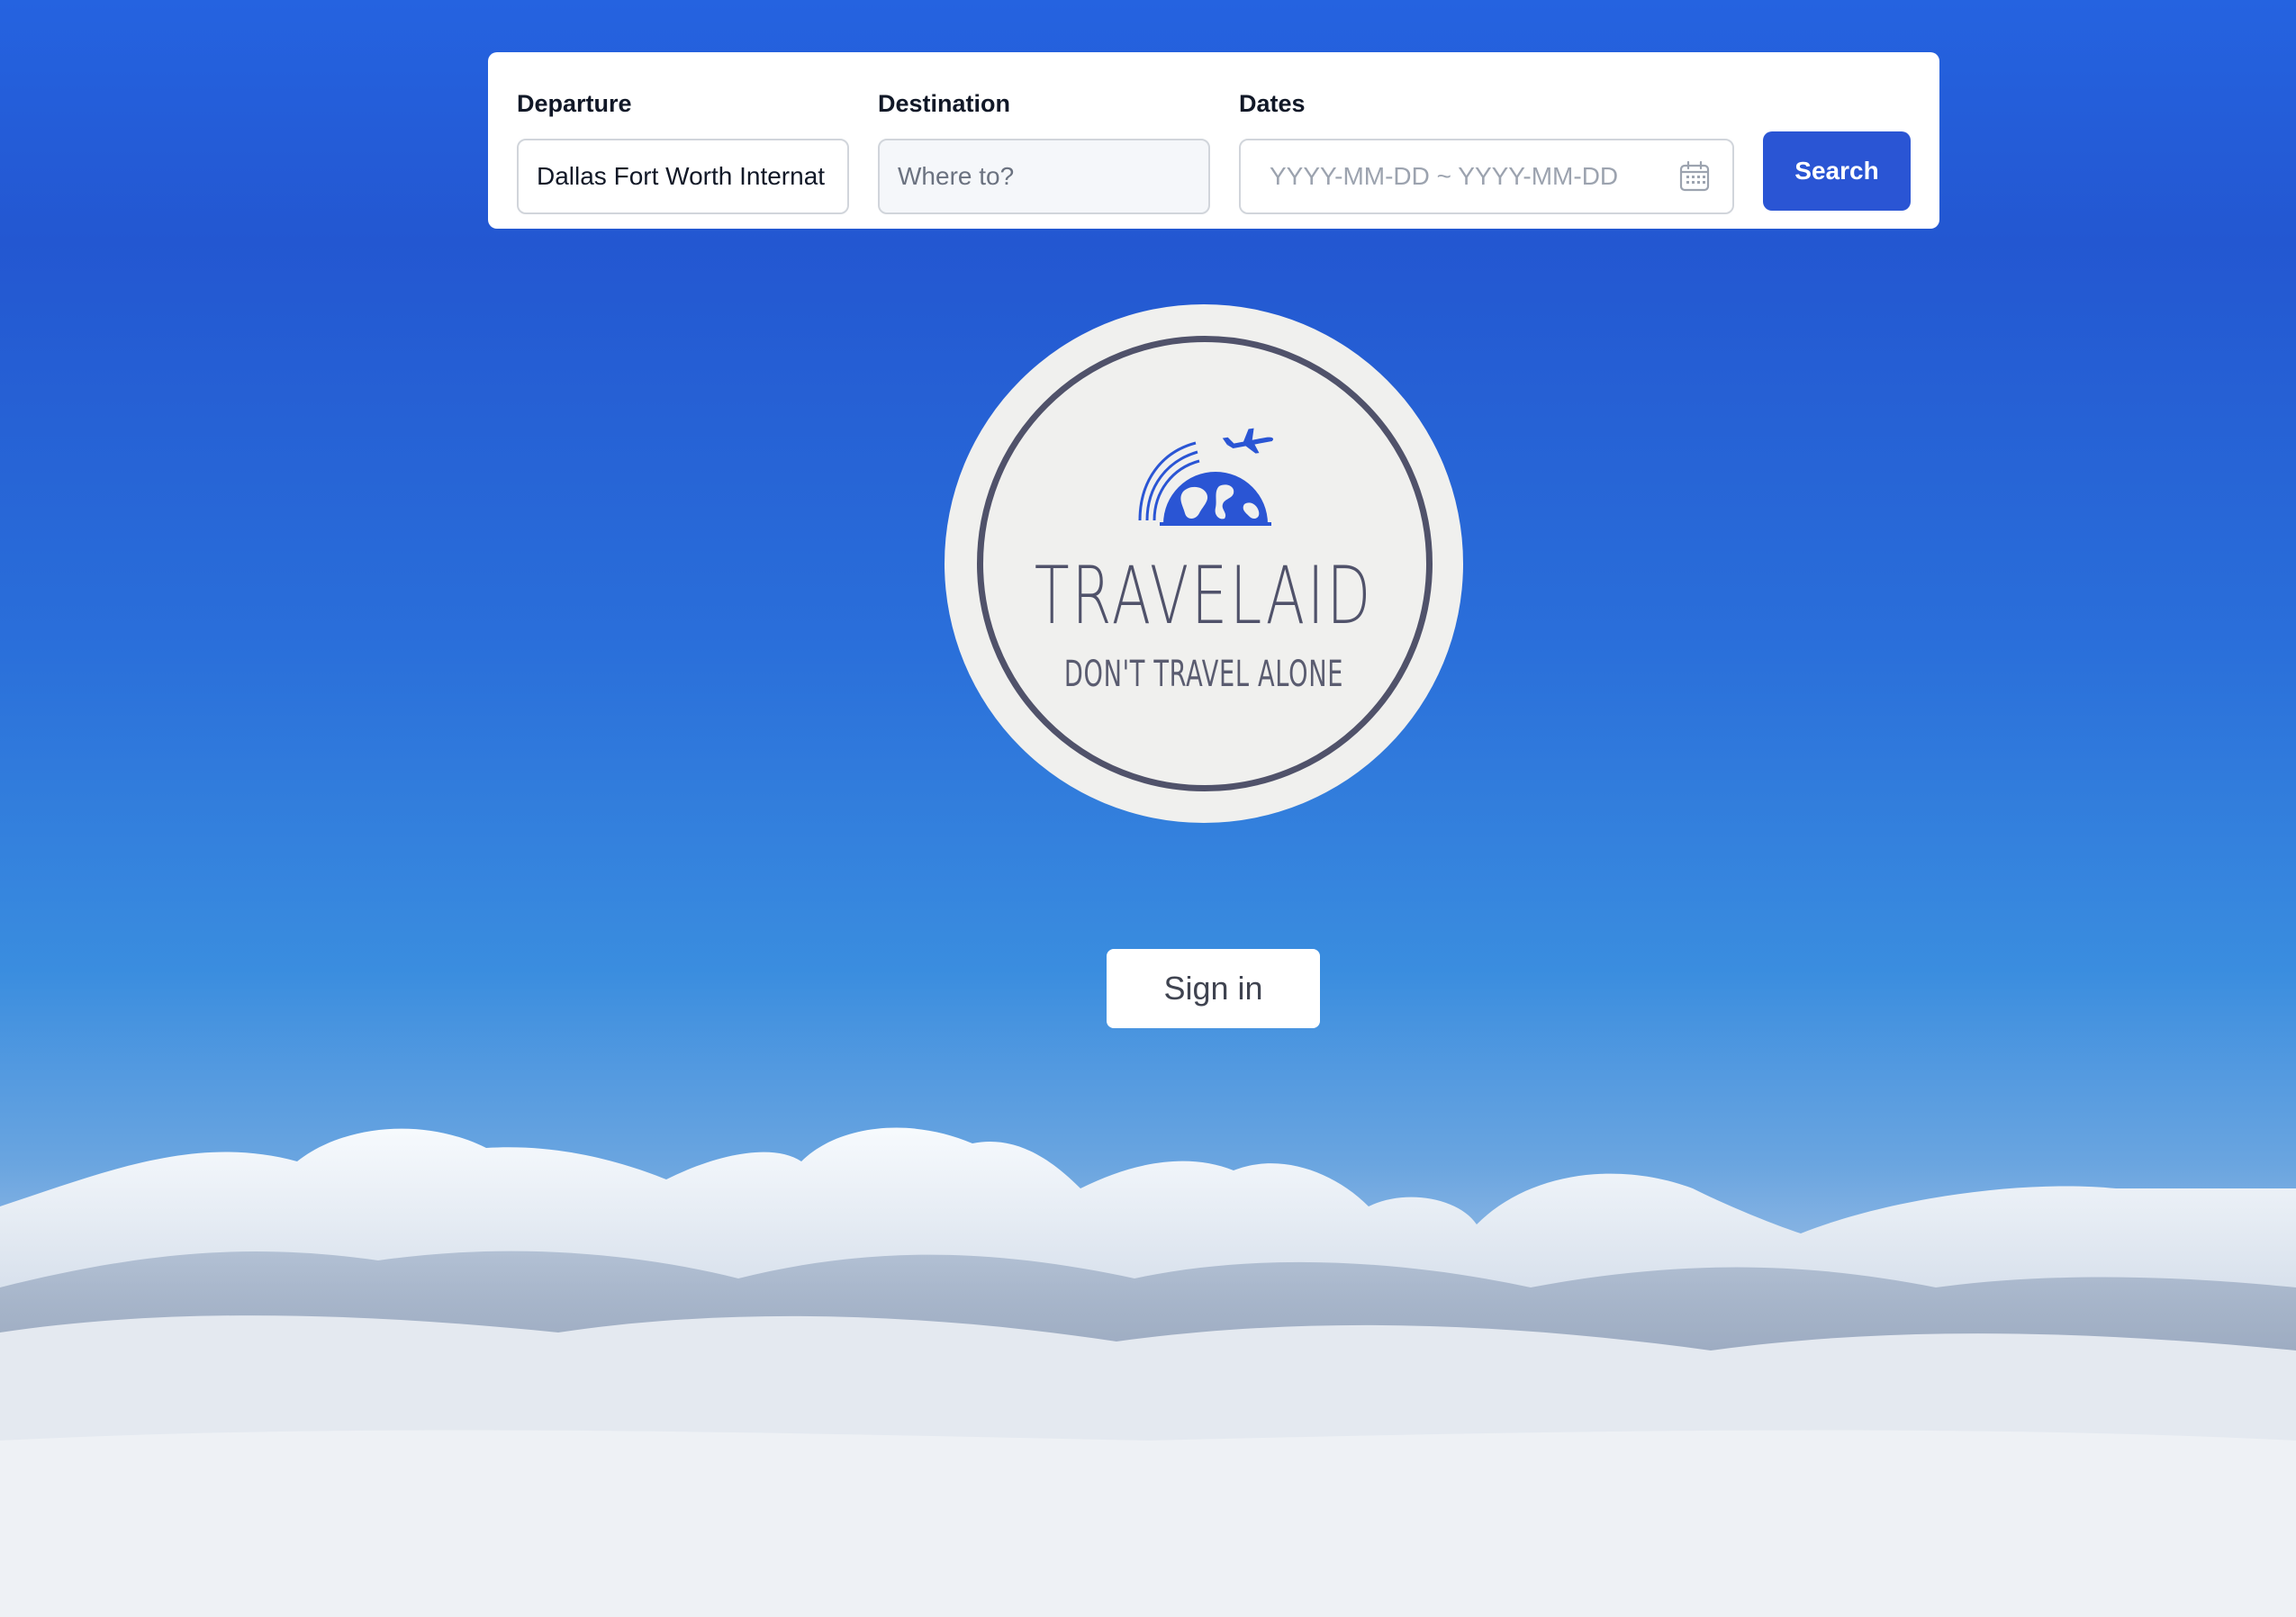 This screenshot has width=2296, height=1617. I want to click on calendar-icon, so click(1694, 176).